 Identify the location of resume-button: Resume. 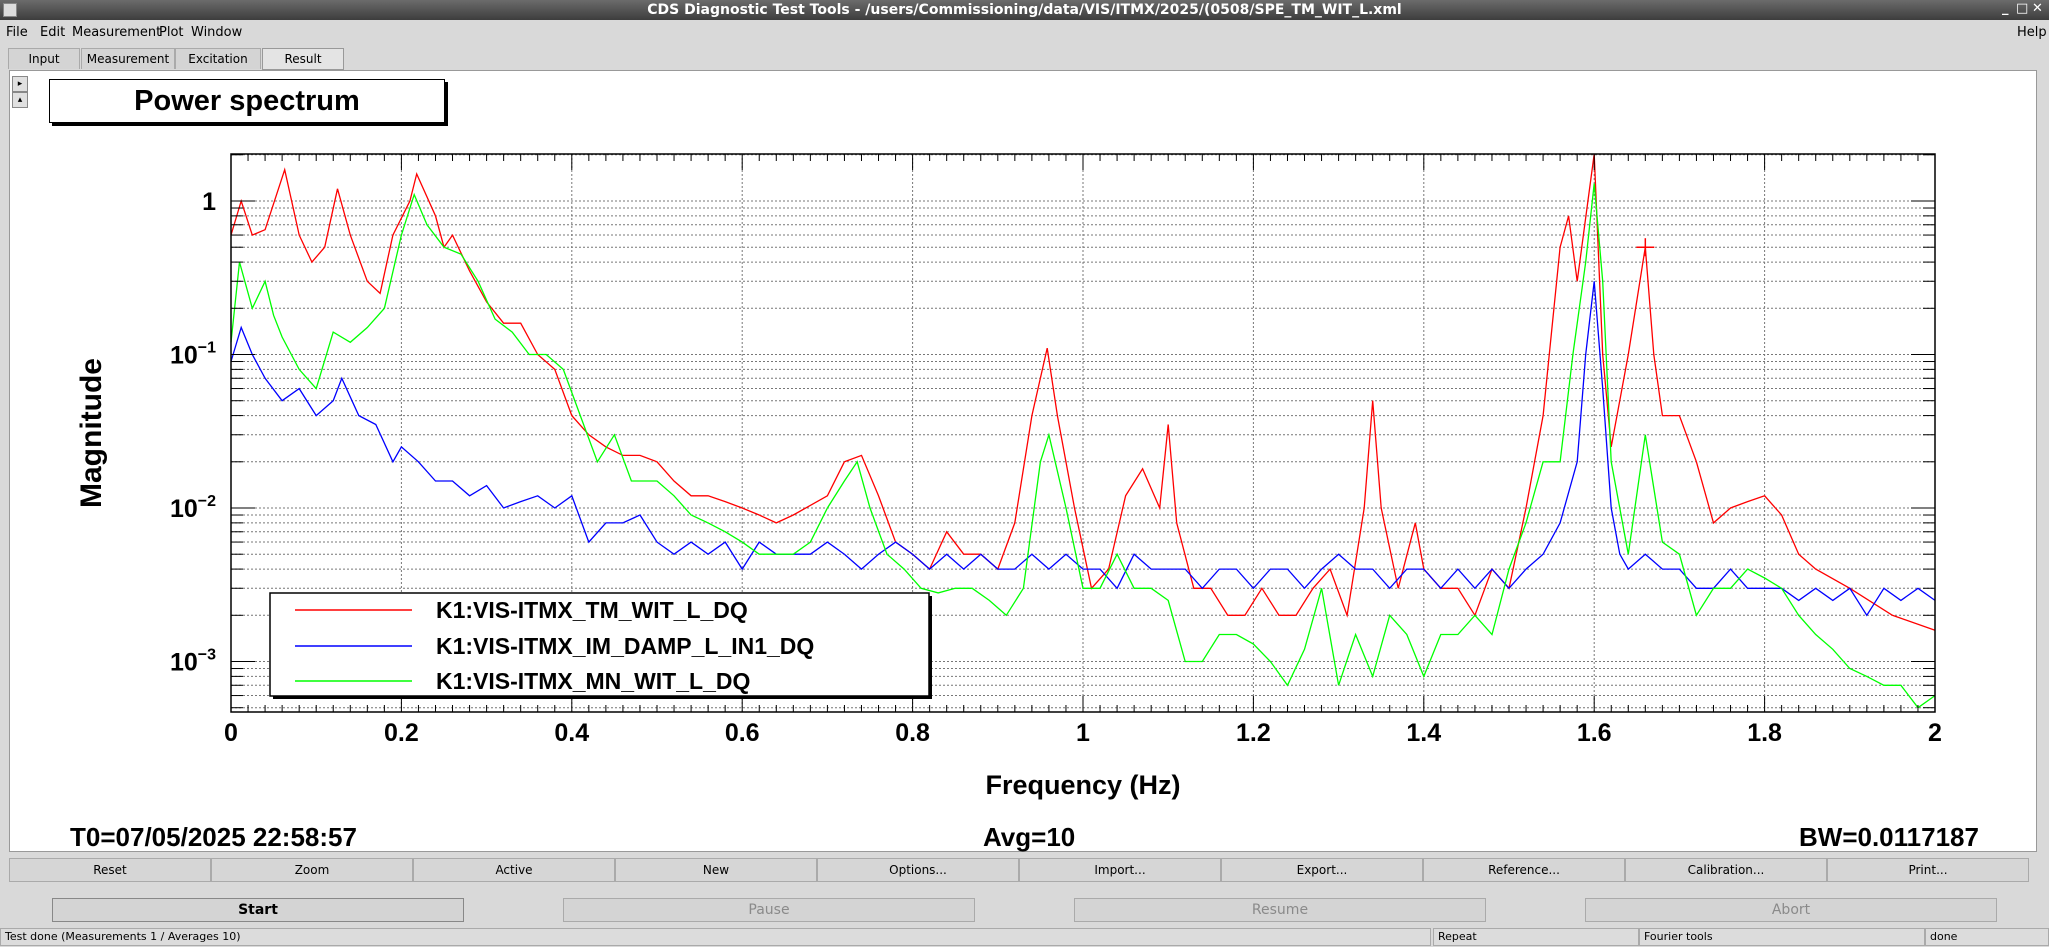
(1280, 910).